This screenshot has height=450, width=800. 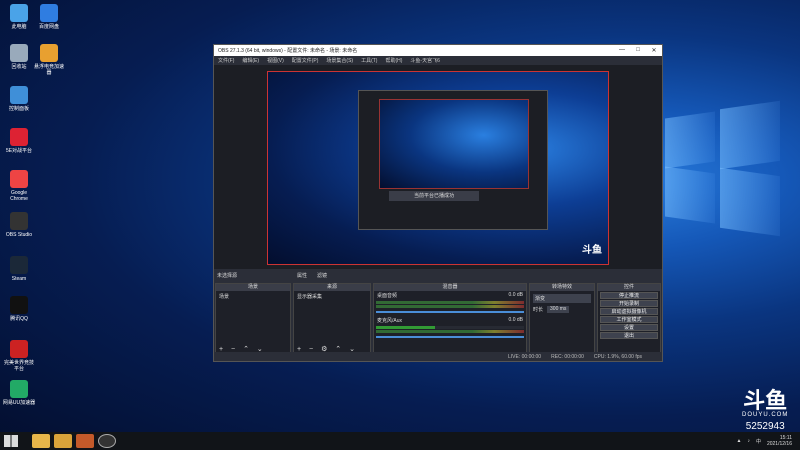 I want to click on menu-douyu: 斗鱼-天宫飞6, so click(x=424, y=60).